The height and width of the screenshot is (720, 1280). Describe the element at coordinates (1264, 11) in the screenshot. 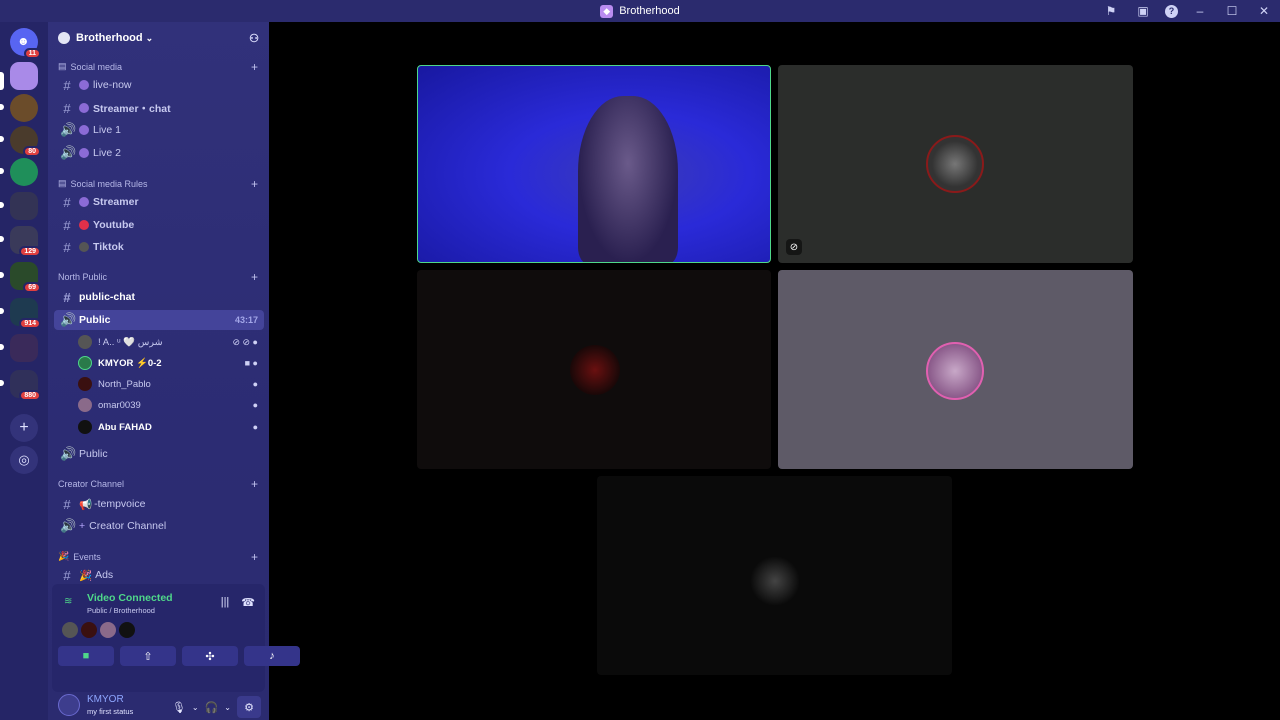

I see `close-icon: ✕` at that location.